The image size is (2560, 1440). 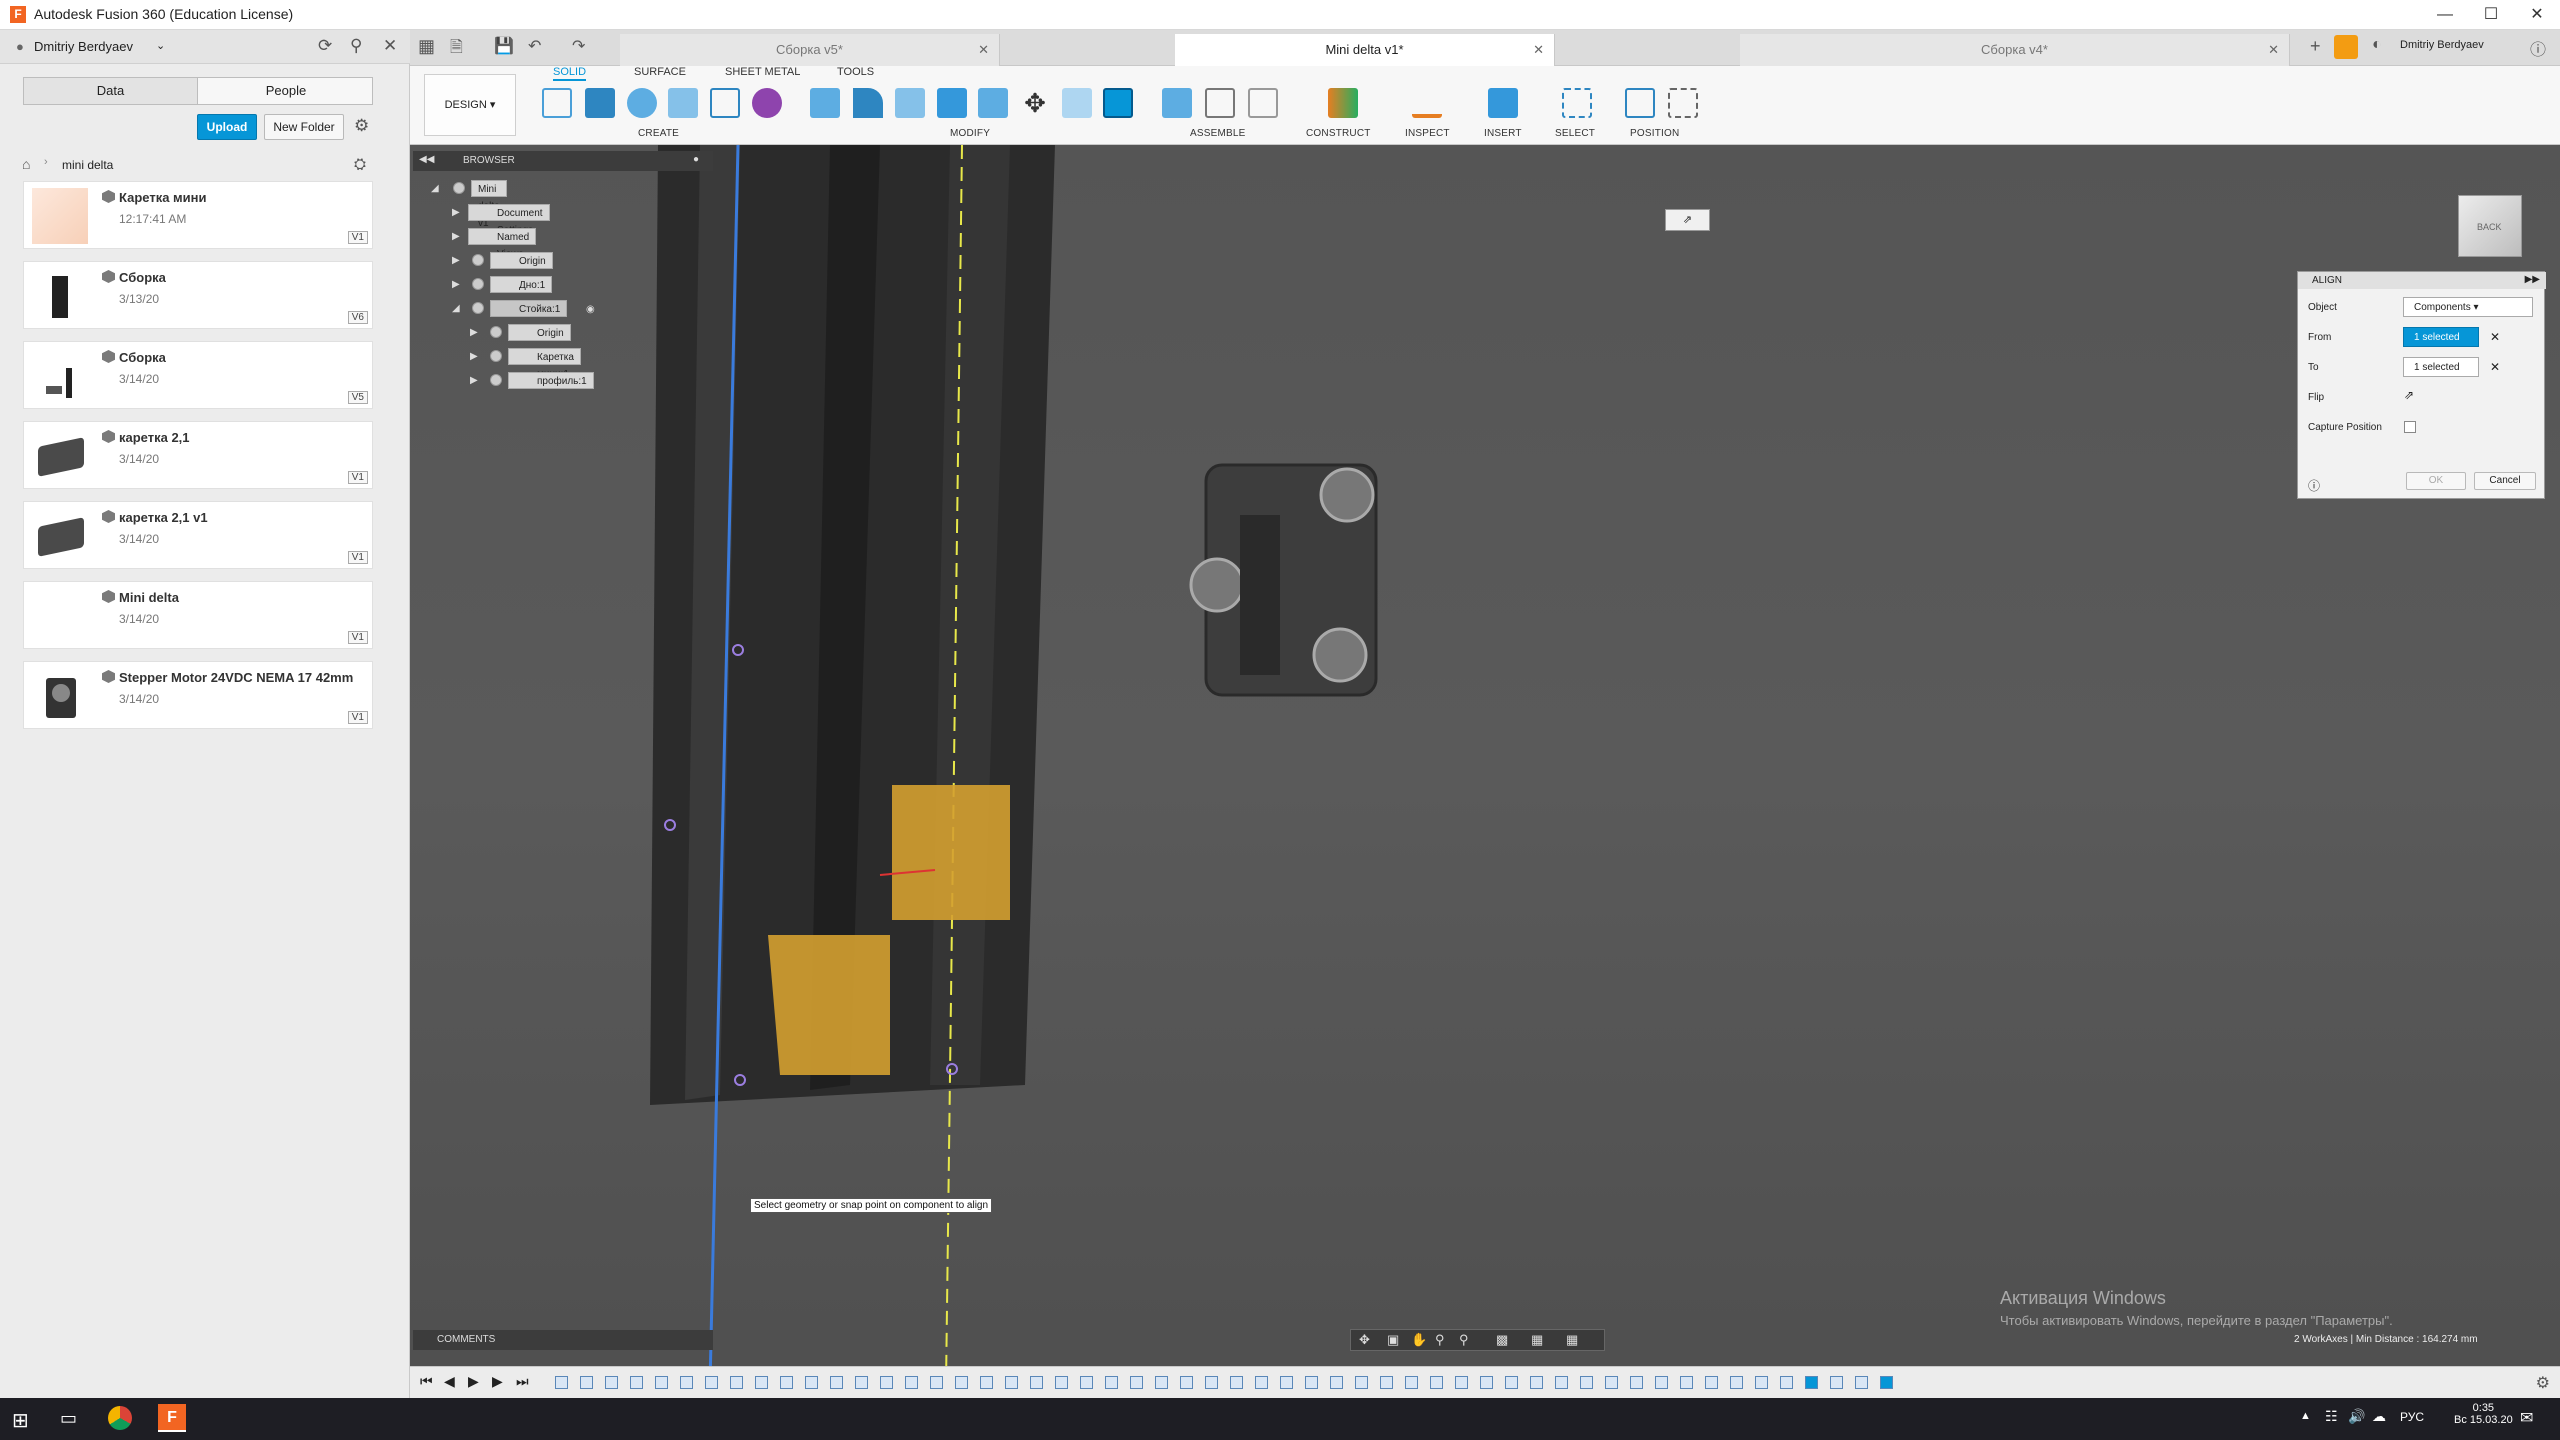 What do you see at coordinates (1537, 1340) in the screenshot?
I see `grid-settings-icon: ▦` at bounding box center [1537, 1340].